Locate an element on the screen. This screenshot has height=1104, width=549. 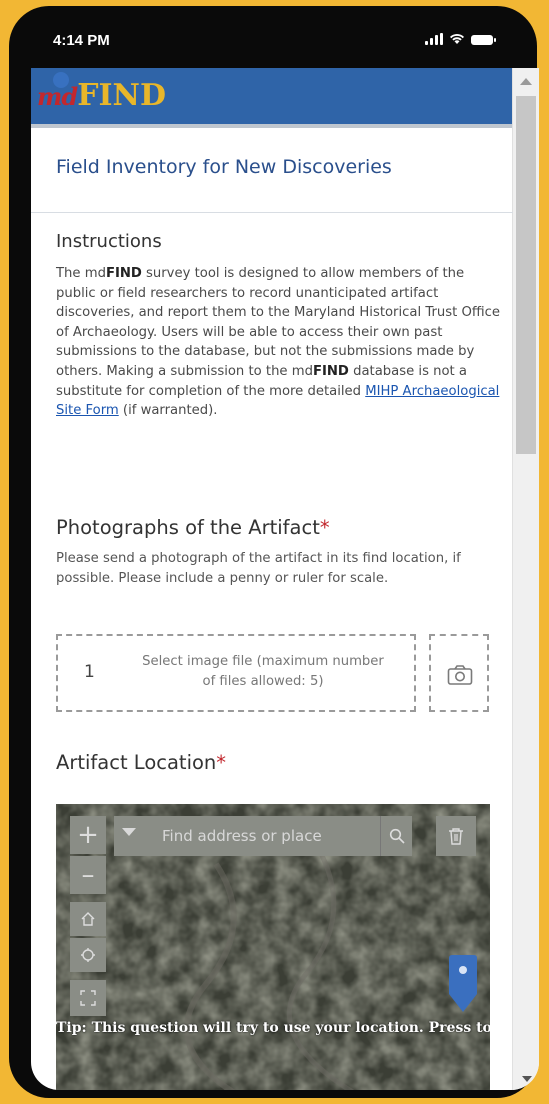
logo-suffix: FIND is located at coordinates (121, 95).